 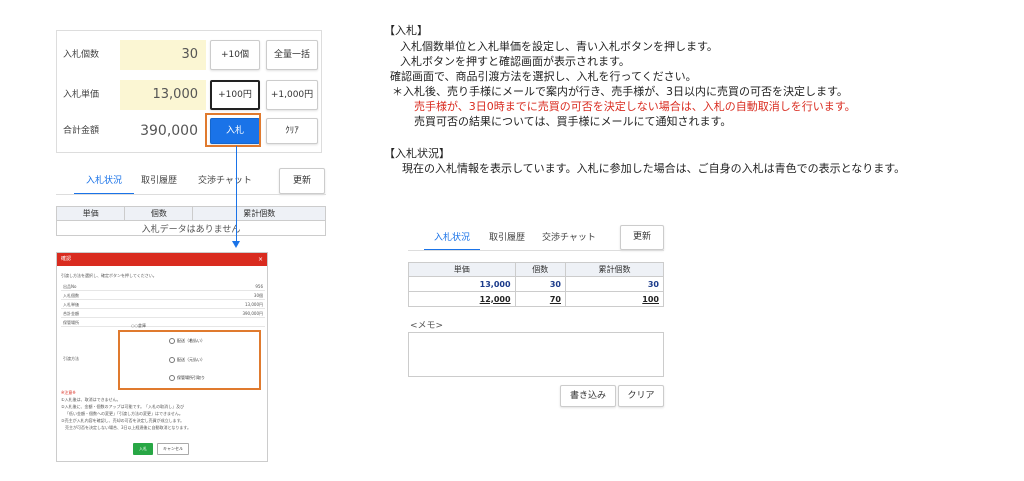 What do you see at coordinates (163, 323) in the screenshot?
I see `dialog-row-store: 保管場所 ○○倉庫` at bounding box center [163, 323].